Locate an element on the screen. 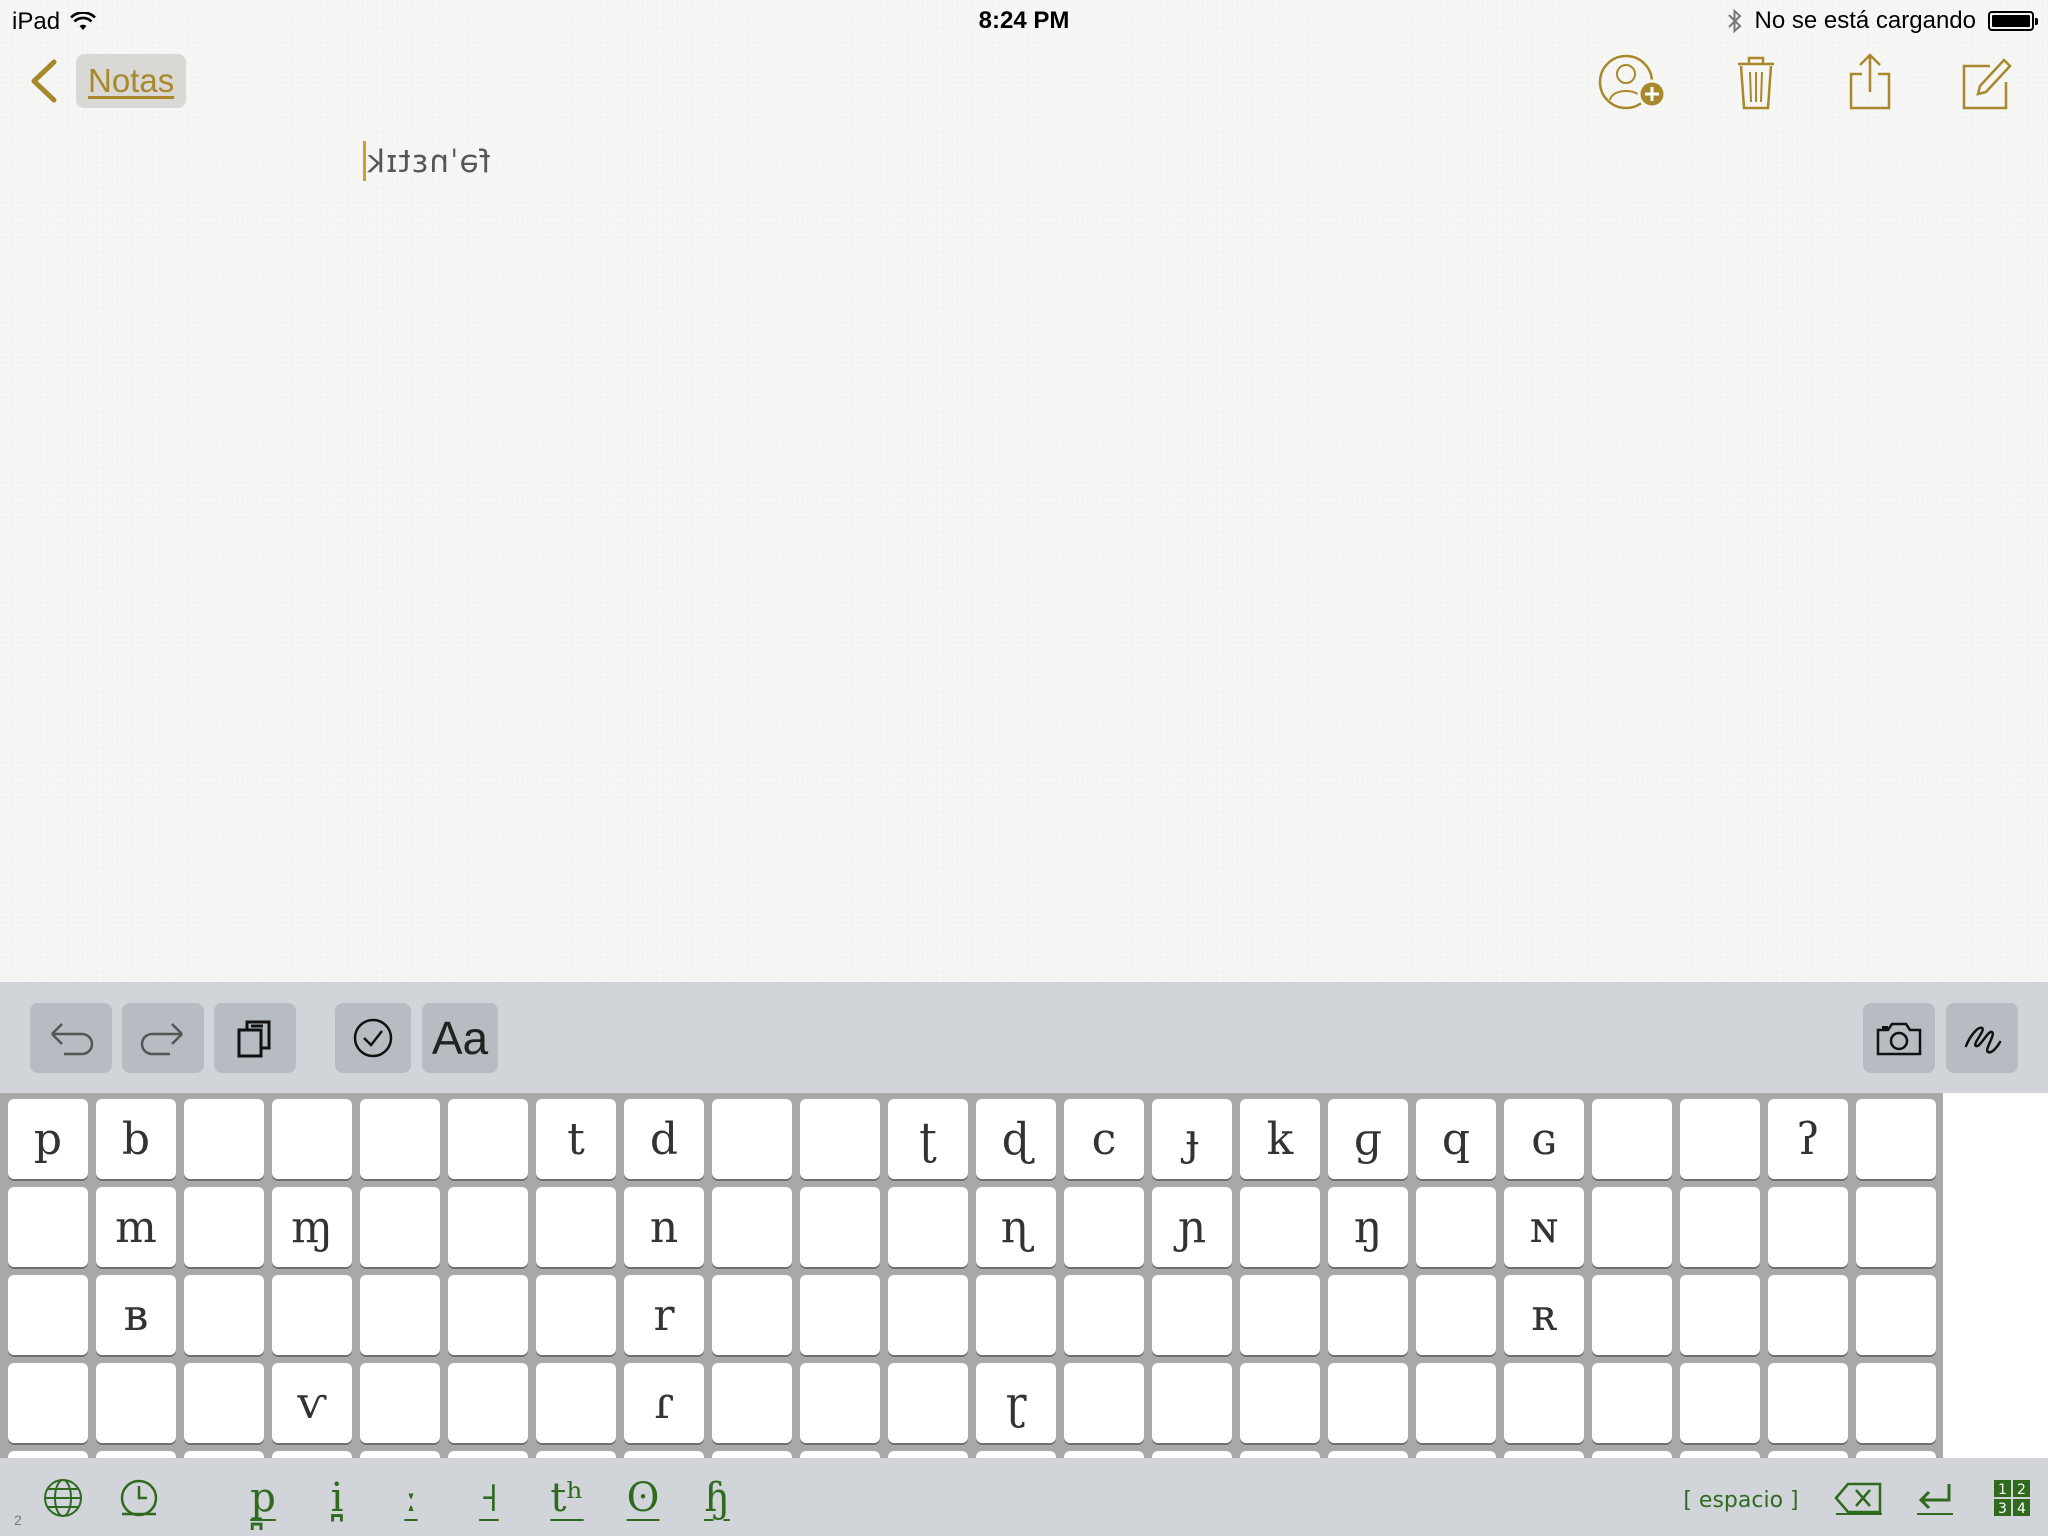 Image resolution: width=2048 pixels, height=1536 pixels. space-key: [ espacio ] is located at coordinates (1741, 1500).